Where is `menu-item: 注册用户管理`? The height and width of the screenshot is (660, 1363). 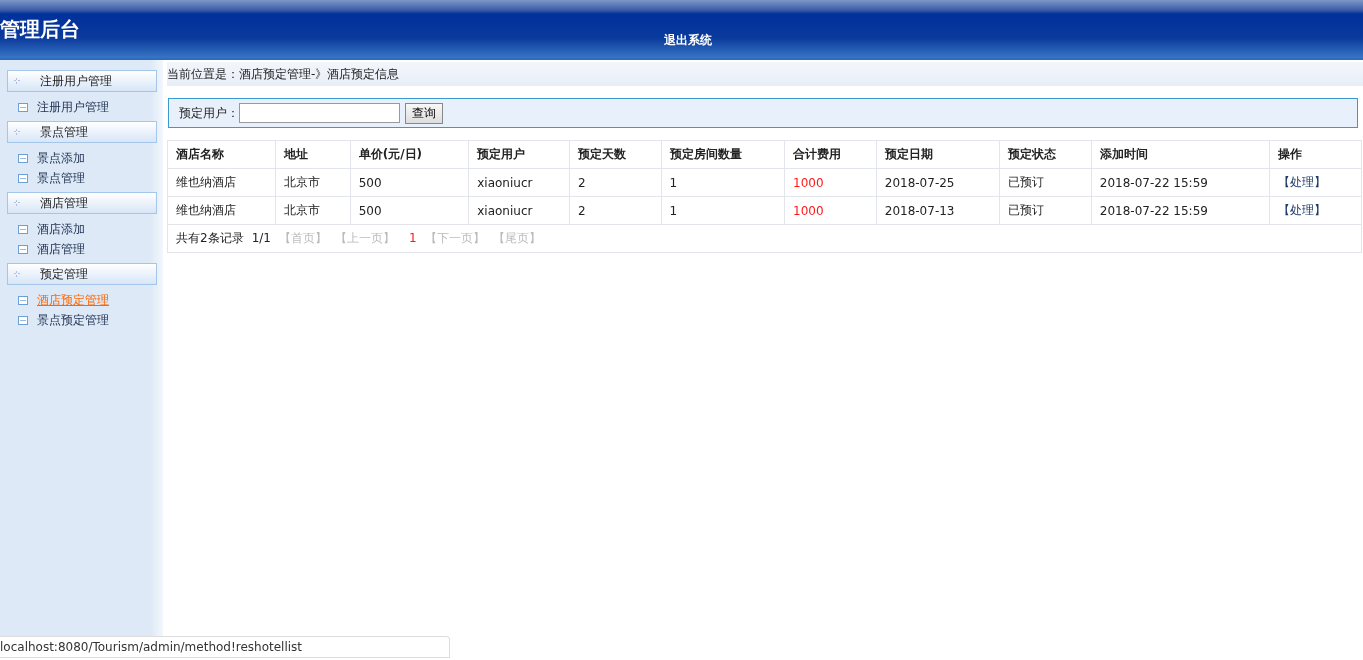
menu-item: 注册用户管理 is located at coordinates (81, 107).